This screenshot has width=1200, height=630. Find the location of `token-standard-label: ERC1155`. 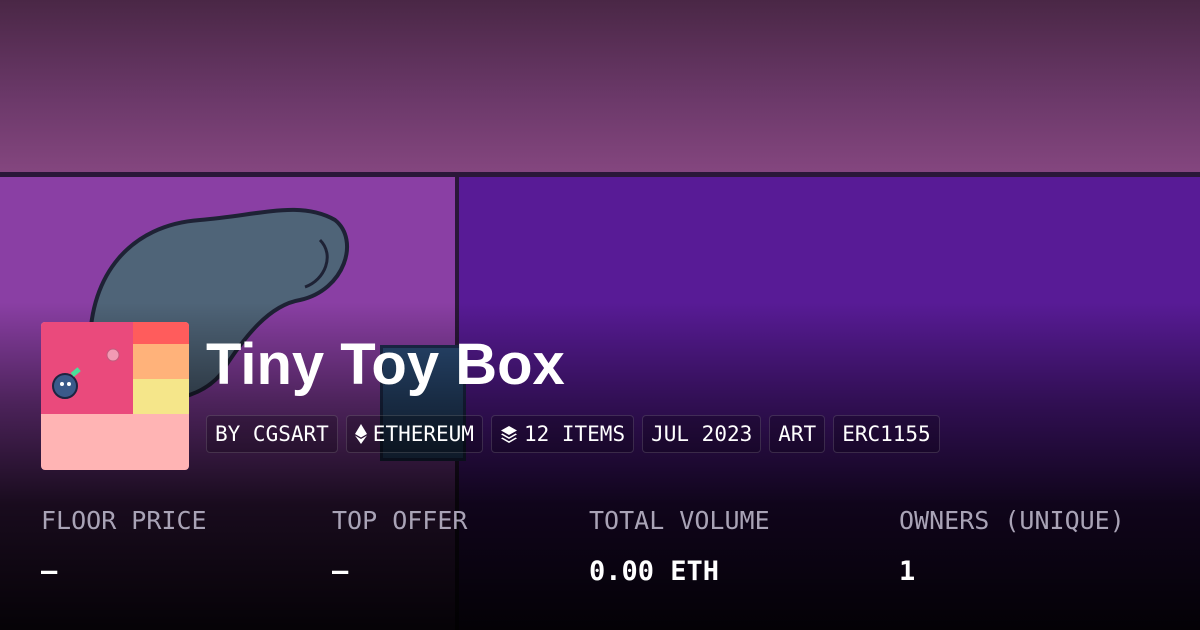

token-standard-label: ERC1155 is located at coordinates (886, 434).